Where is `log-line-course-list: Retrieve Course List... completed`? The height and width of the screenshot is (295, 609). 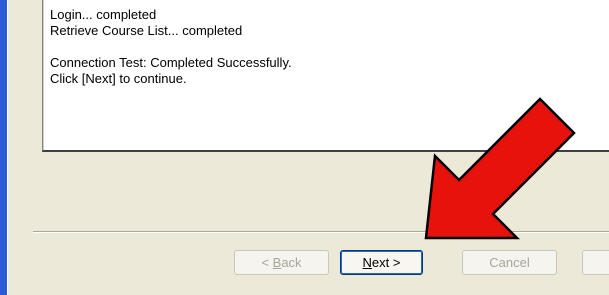 log-line-course-list: Retrieve Course List... completed is located at coordinates (146, 30).